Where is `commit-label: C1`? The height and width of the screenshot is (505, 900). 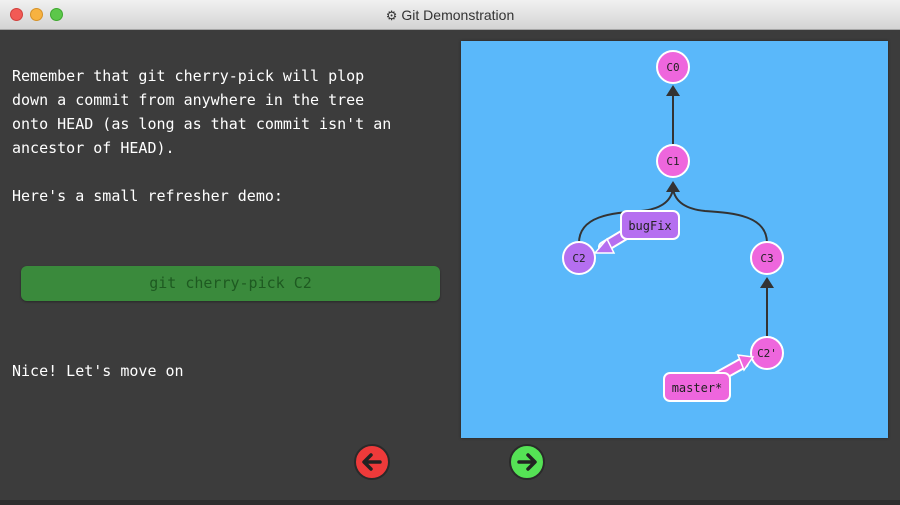 commit-label: C1 is located at coordinates (672, 161).